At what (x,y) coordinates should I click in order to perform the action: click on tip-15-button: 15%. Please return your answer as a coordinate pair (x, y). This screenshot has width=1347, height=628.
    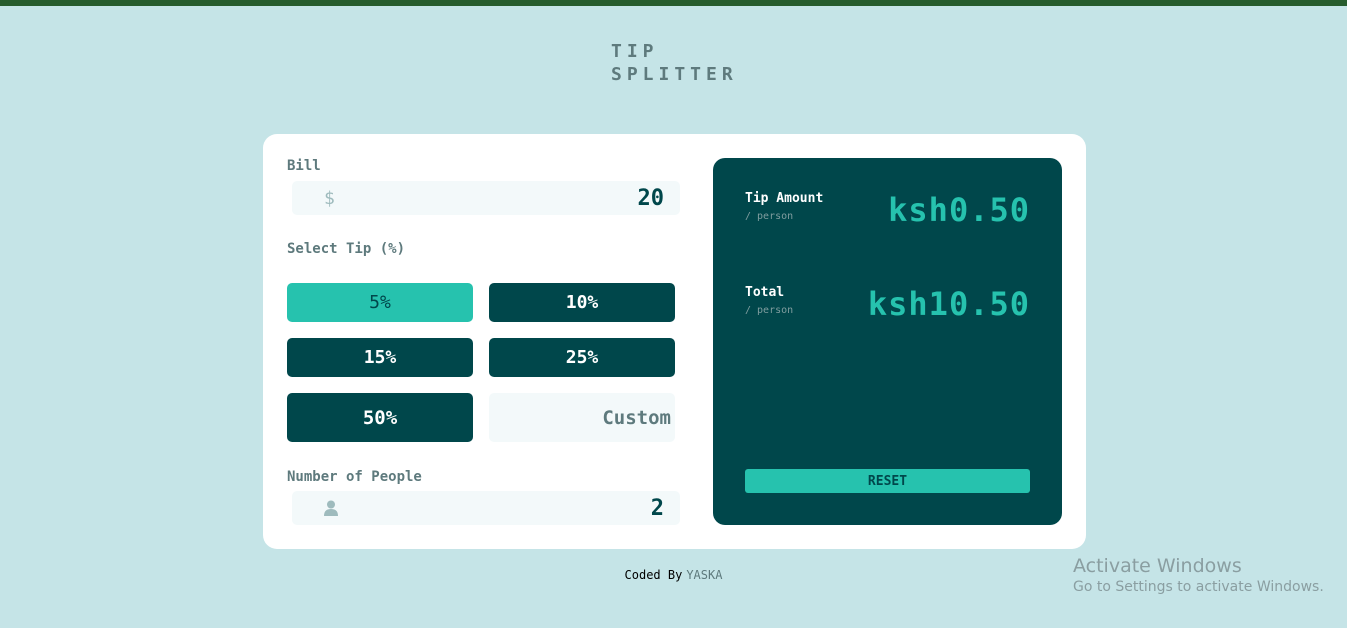
    Looking at the image, I should click on (380, 357).